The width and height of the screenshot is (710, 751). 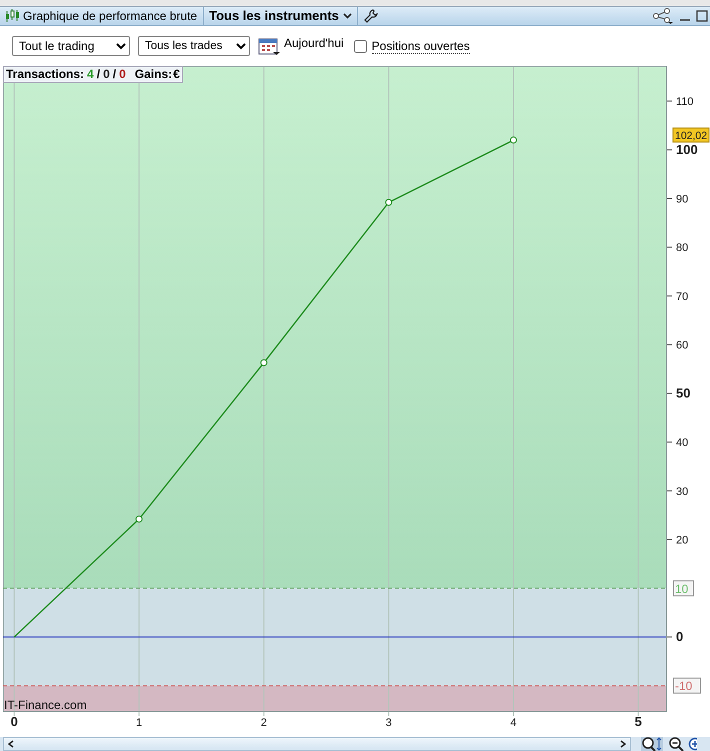 I want to click on x-axis-label: 4, so click(x=513, y=723).